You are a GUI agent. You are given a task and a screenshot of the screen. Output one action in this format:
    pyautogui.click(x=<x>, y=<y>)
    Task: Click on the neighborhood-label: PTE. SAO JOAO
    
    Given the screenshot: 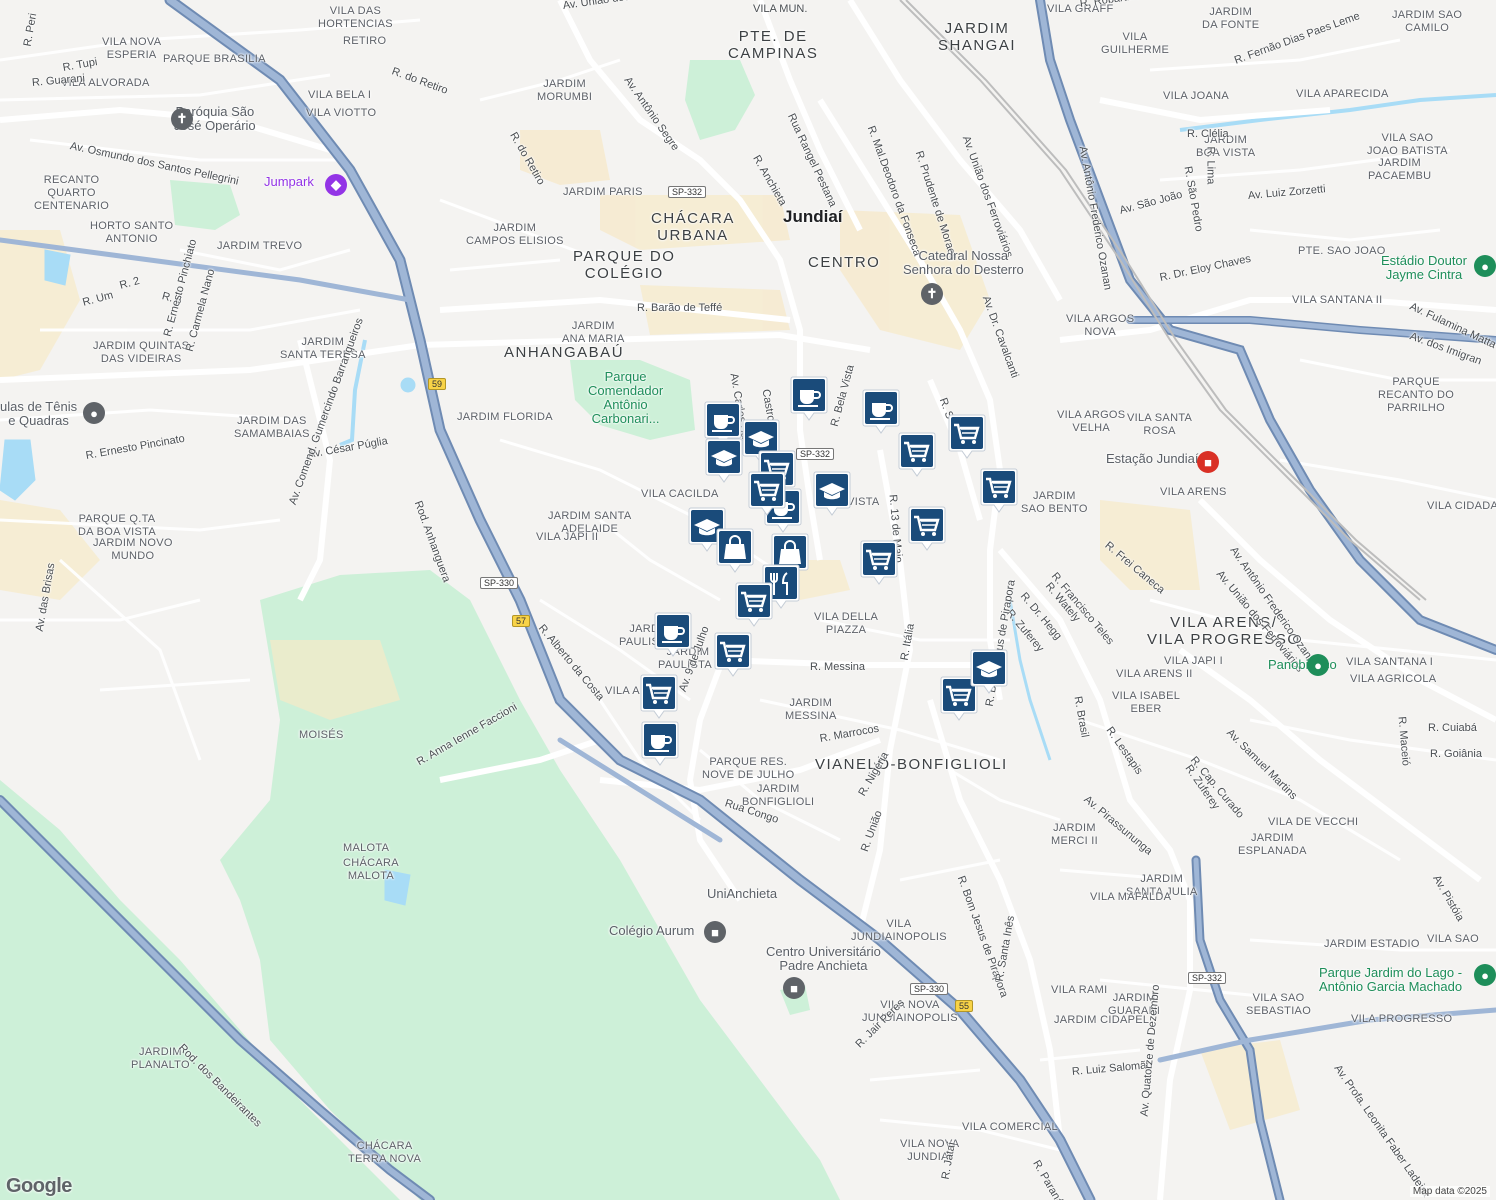 What is the action you would take?
    pyautogui.click(x=1342, y=251)
    